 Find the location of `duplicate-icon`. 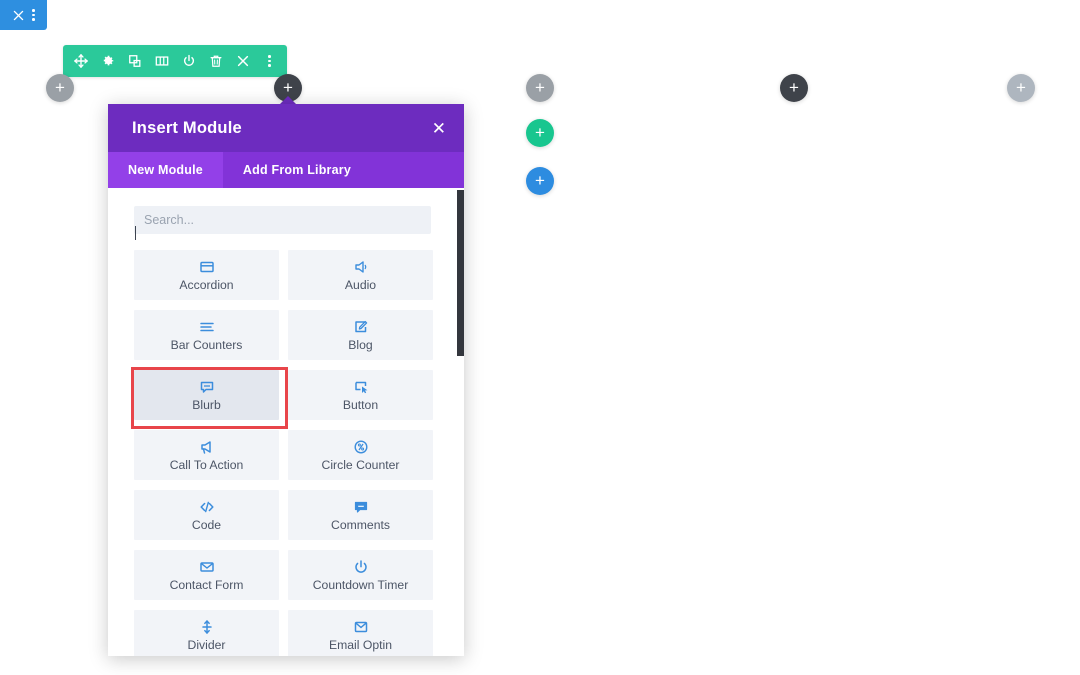

duplicate-icon is located at coordinates (134, 61).